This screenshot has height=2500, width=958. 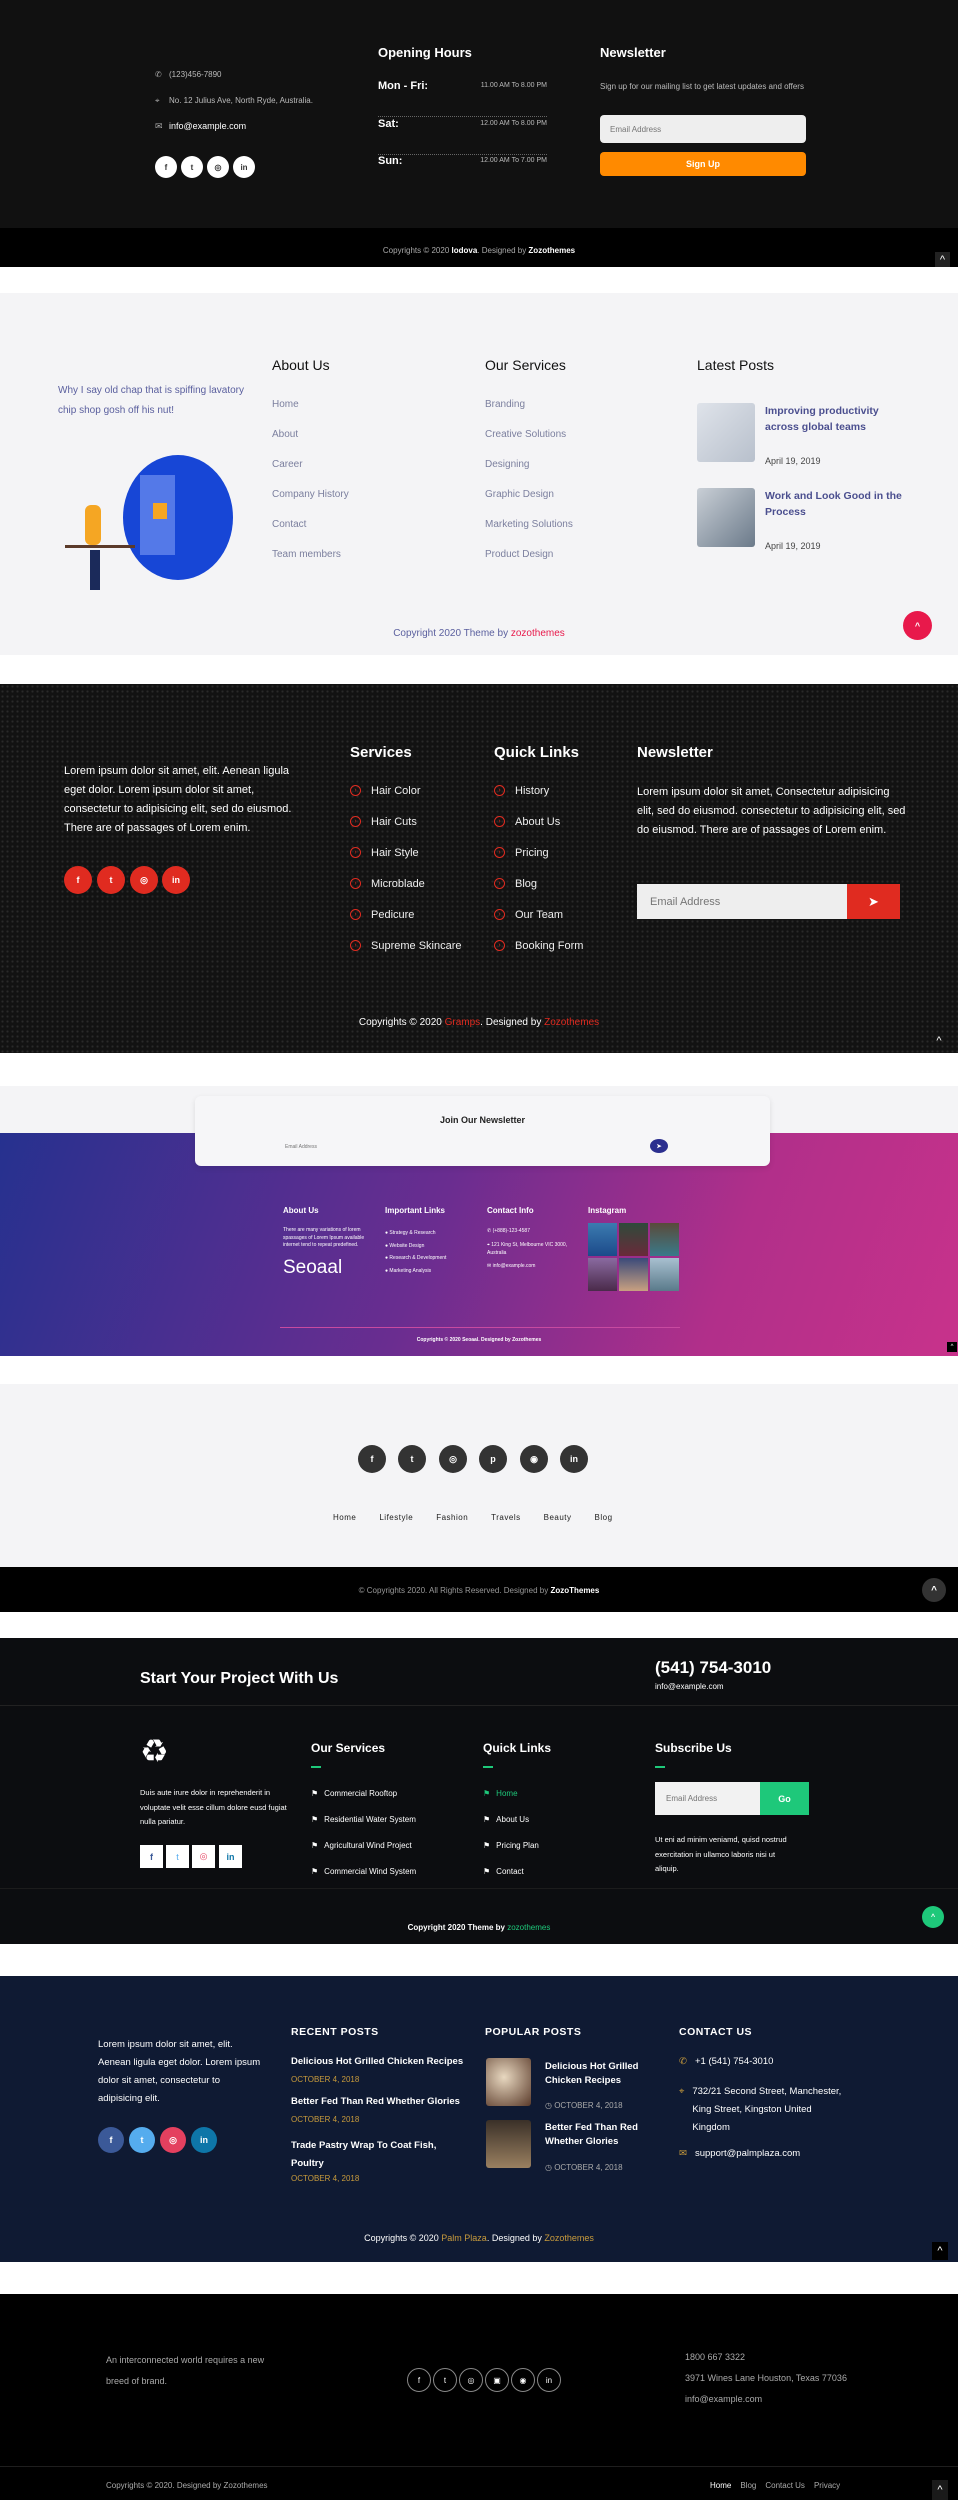 I want to click on recent-post-title: Better Fed Than Red Whether Glories, so click(x=381, y=2102).